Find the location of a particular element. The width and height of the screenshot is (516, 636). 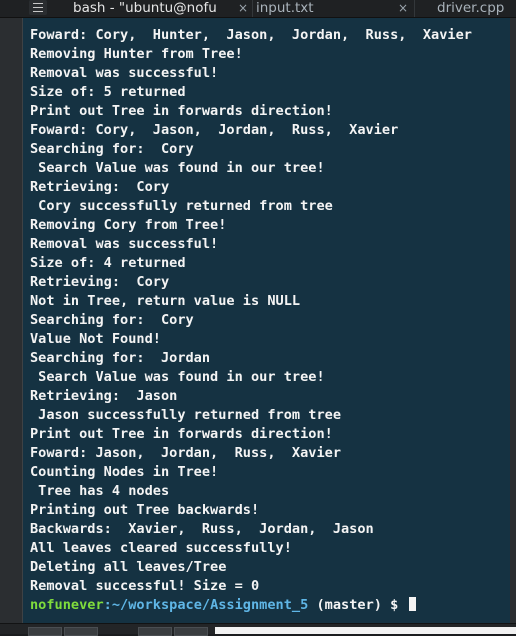

terminal-line: Counting Nodes in Tree! is located at coordinates (124, 472).